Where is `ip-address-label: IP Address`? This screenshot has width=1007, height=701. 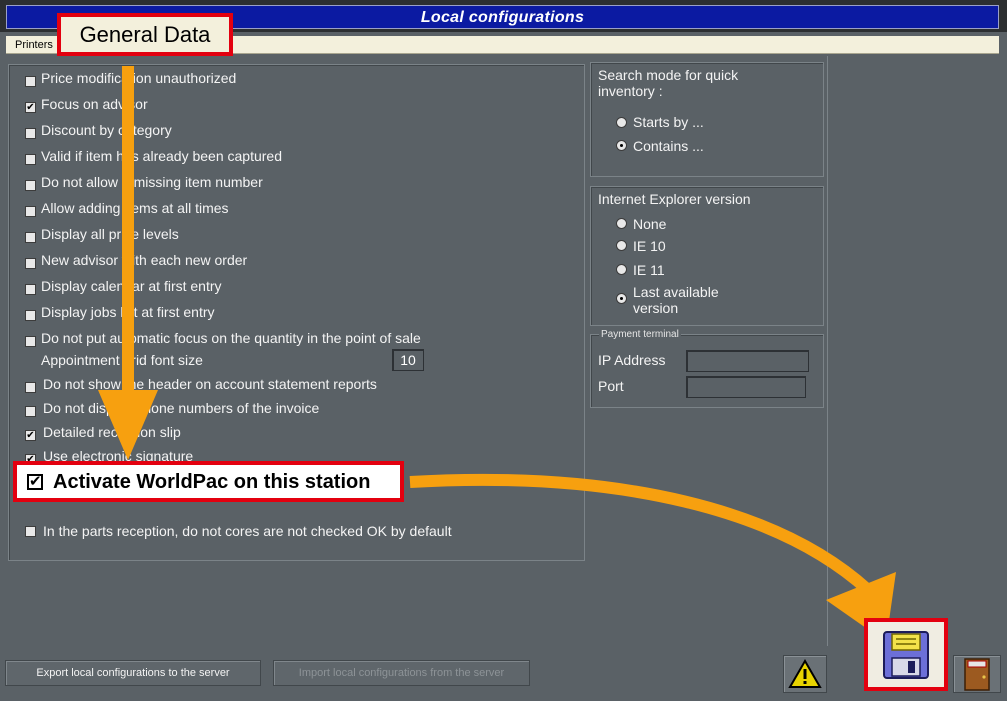 ip-address-label: IP Address is located at coordinates (632, 360).